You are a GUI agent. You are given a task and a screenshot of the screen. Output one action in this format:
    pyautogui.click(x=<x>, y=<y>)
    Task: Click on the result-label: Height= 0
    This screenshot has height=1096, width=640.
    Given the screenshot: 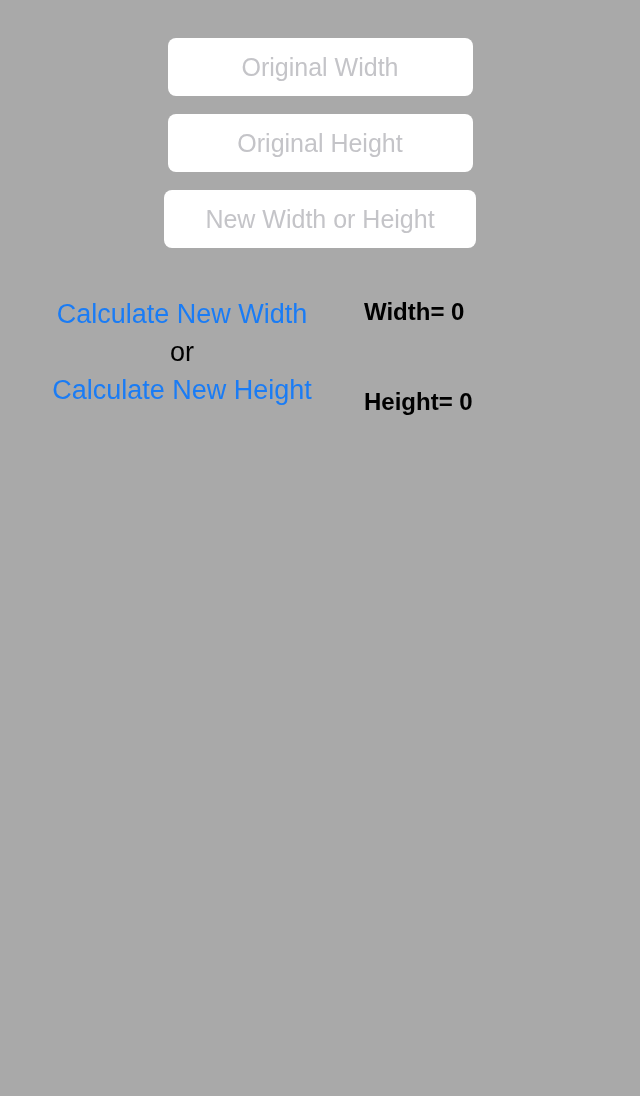 What is the action you would take?
    pyautogui.click(x=418, y=402)
    